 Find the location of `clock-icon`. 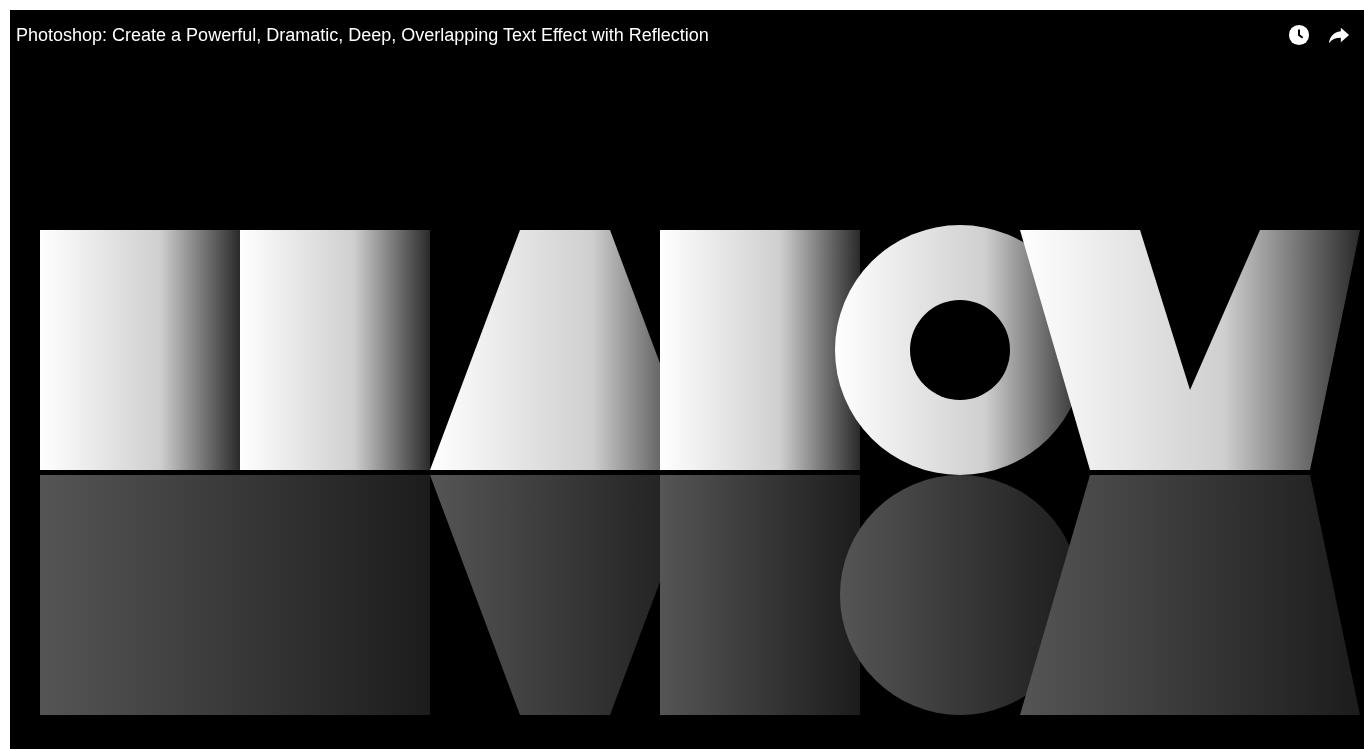

clock-icon is located at coordinates (1299, 35).